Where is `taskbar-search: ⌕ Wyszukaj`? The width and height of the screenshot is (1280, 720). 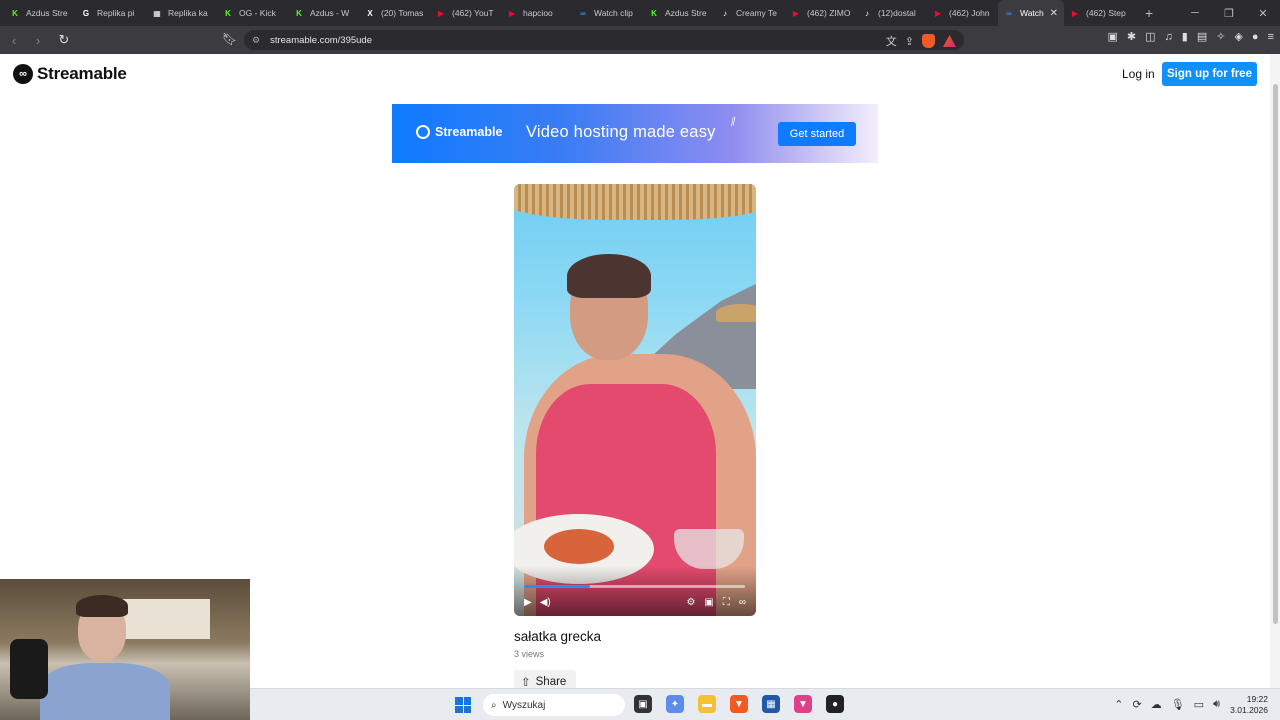
taskbar-search: ⌕ Wyszukaj is located at coordinates (554, 705).